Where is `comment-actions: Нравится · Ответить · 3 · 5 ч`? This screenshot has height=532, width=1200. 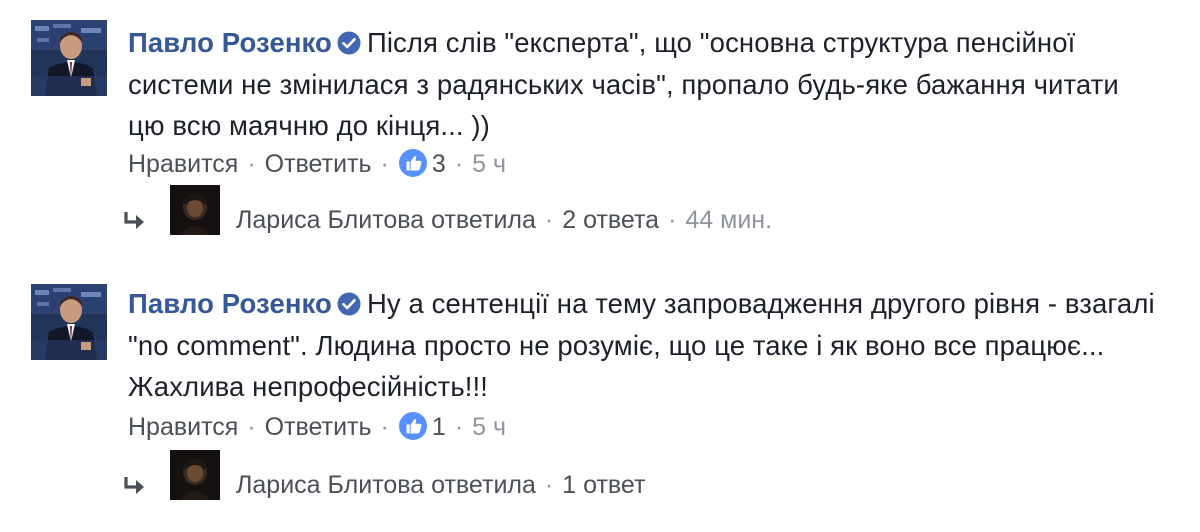 comment-actions: Нравится · Ответить · 3 · 5 ч is located at coordinates (317, 163).